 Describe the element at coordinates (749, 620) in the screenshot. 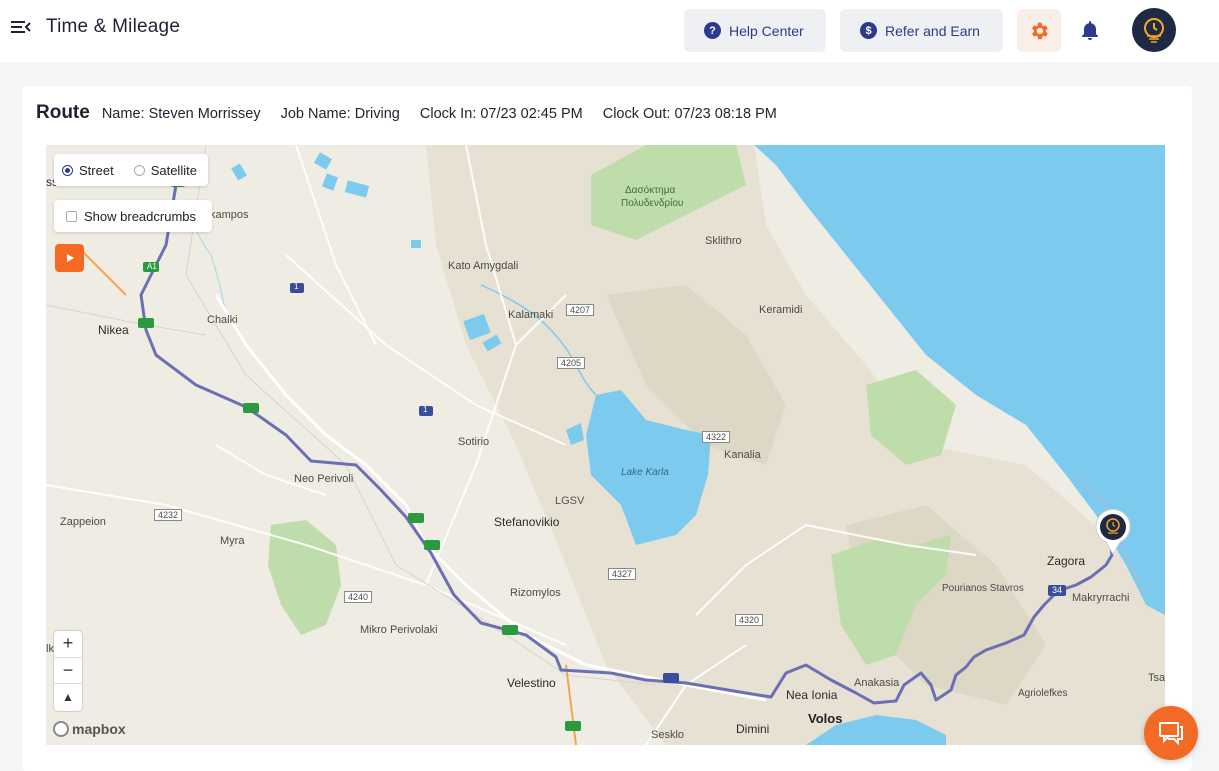

I see `road-label-4320: 4320` at that location.